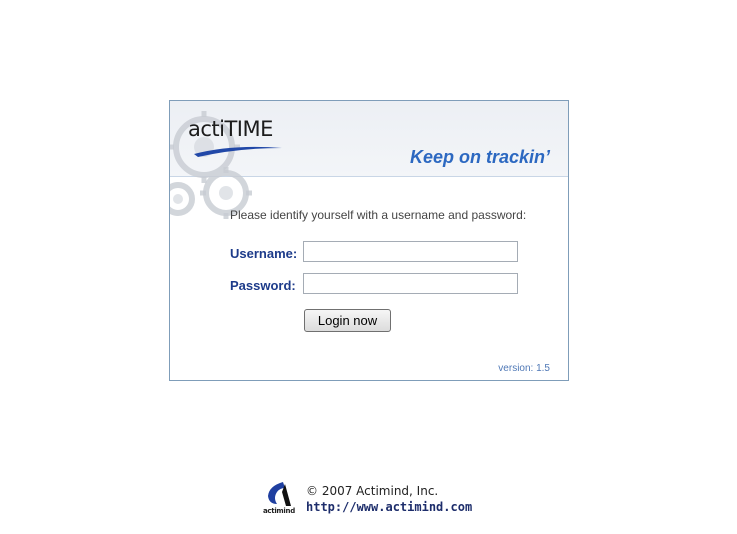 Image resolution: width=737 pixels, height=534 pixels. I want to click on logo-text: actiTIME, so click(230, 129).